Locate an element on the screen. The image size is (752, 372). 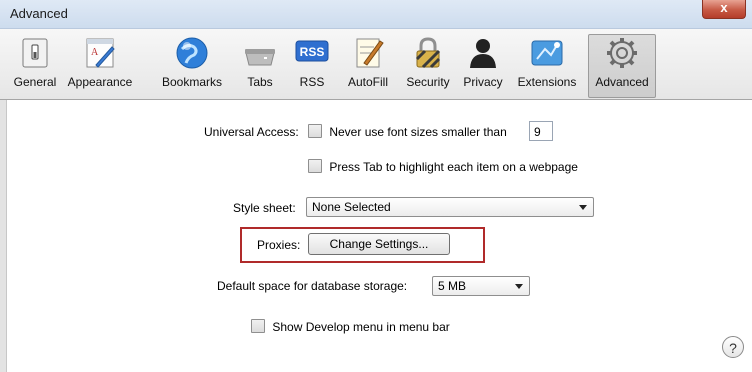
tab-extensions-label: Extensions is located at coordinates (547, 82).